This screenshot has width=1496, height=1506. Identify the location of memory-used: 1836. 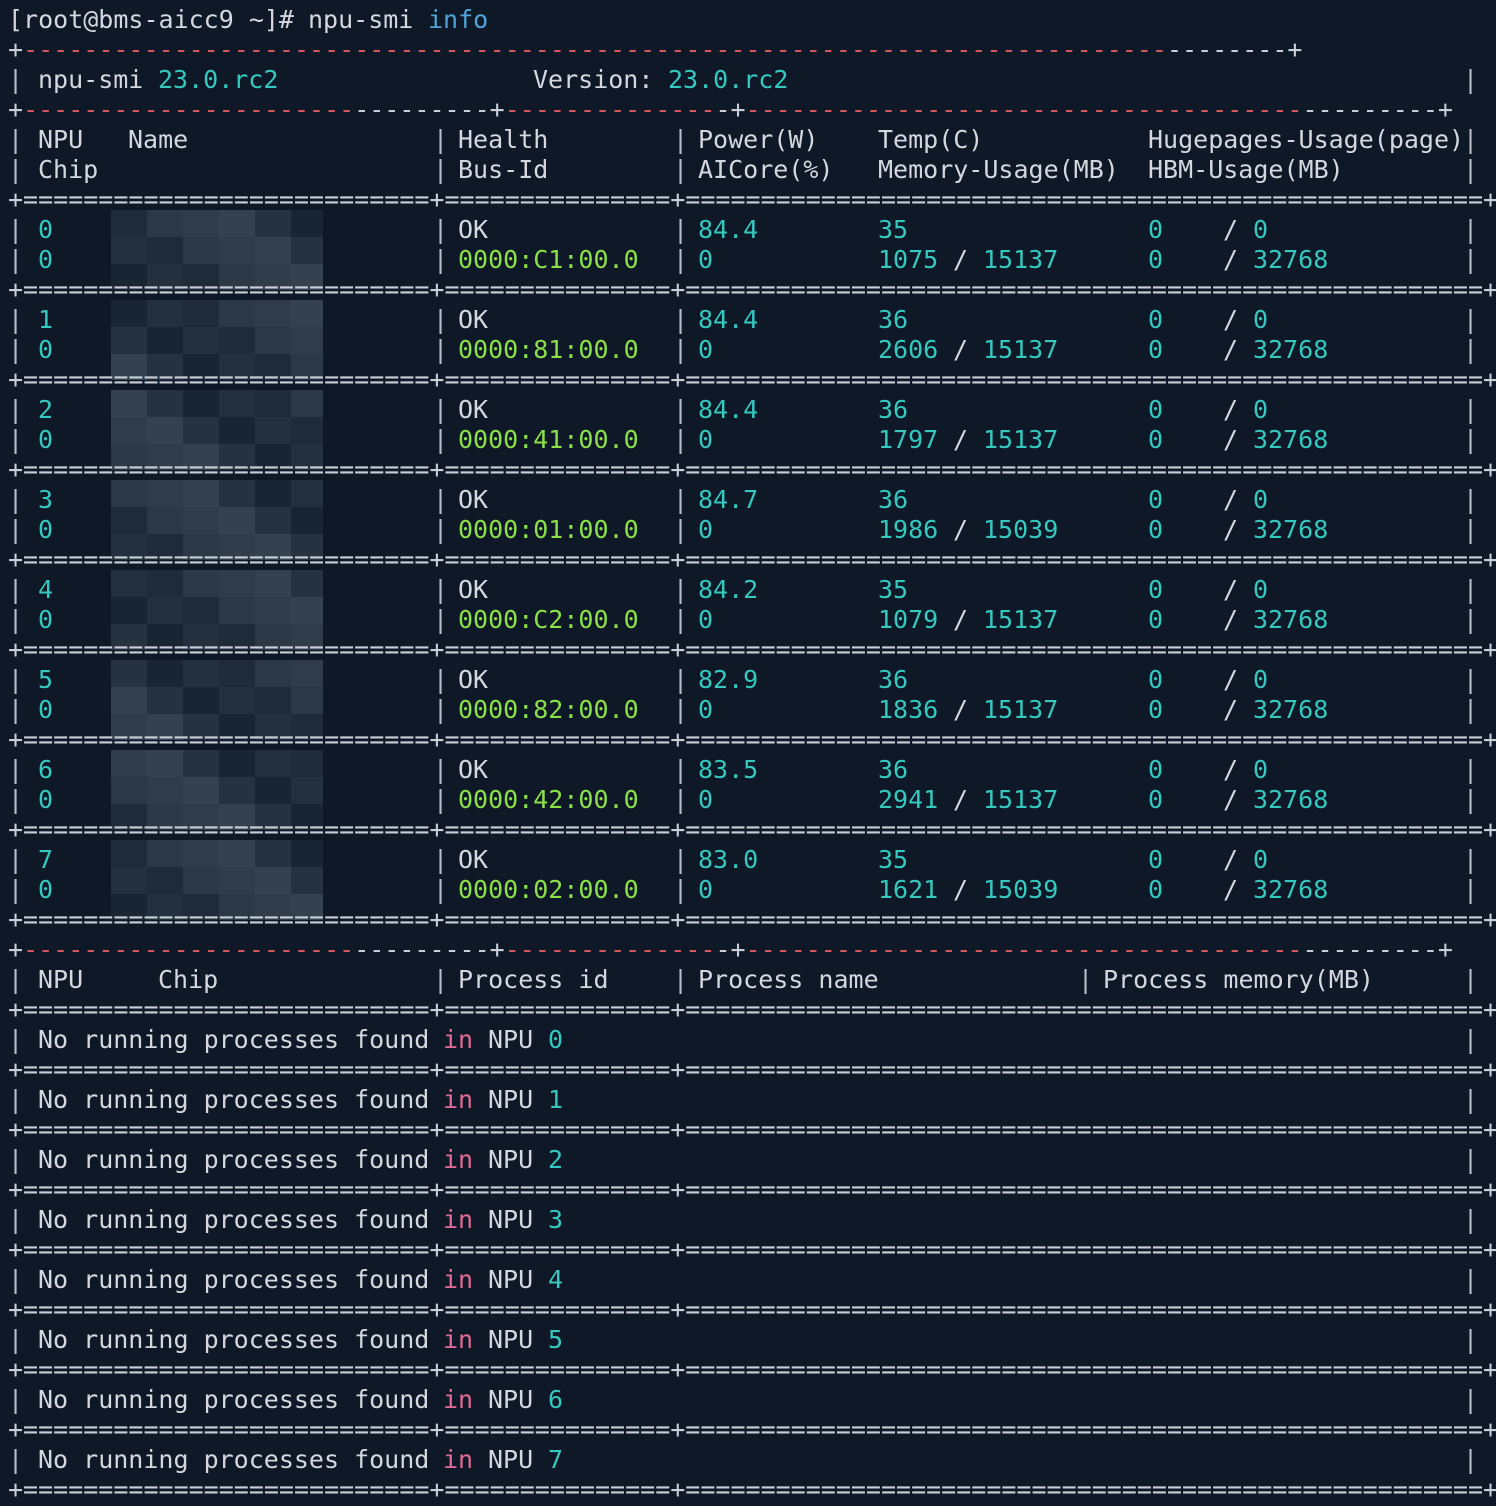
(908, 709).